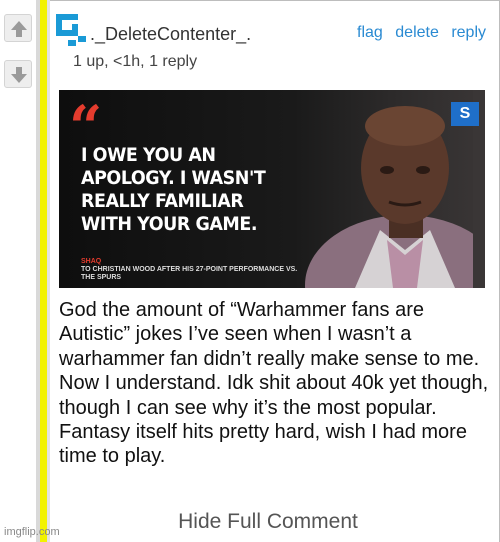 The image size is (500, 542). What do you see at coordinates (43, 271) in the screenshot?
I see `thread-stripe-highlight` at bounding box center [43, 271].